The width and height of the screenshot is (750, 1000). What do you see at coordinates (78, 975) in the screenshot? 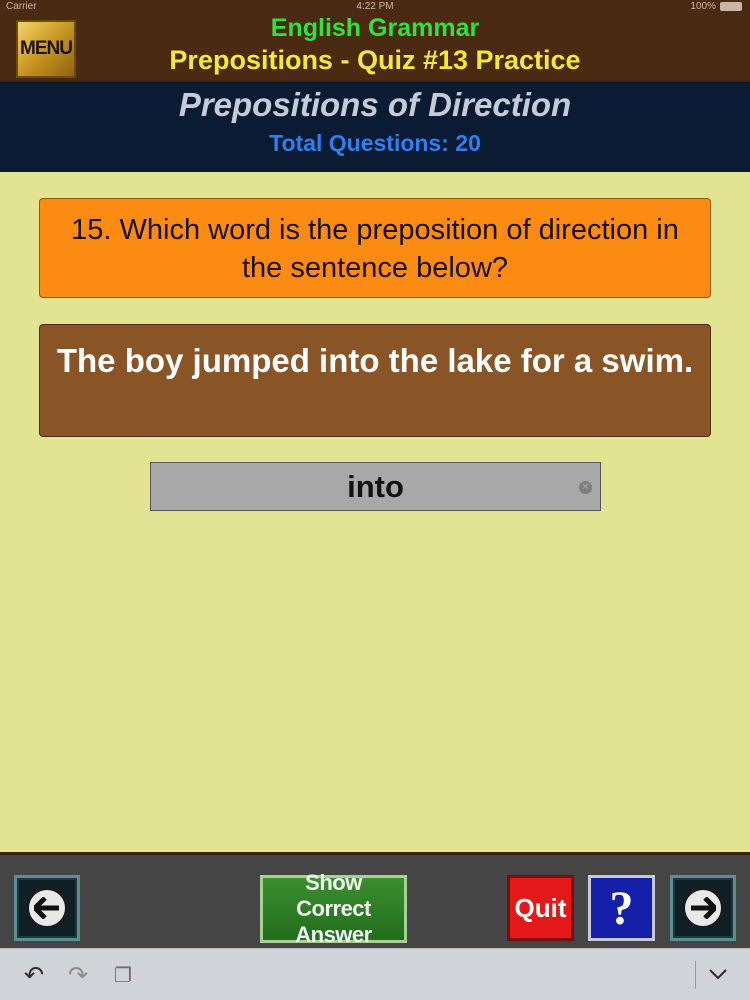
I see `redo-icon: ↷` at bounding box center [78, 975].